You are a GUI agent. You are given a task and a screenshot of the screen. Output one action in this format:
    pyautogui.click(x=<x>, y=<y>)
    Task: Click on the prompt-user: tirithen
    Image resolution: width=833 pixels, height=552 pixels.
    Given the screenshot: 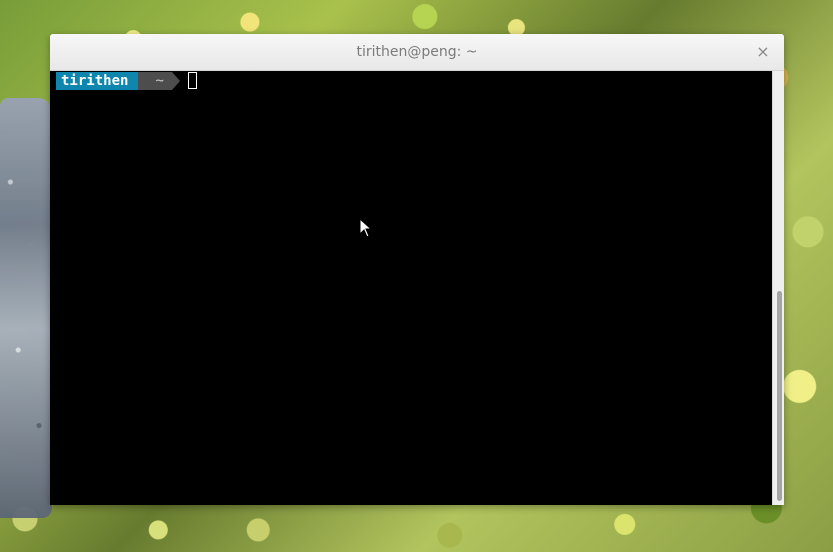 What is the action you would take?
    pyautogui.click(x=101, y=80)
    